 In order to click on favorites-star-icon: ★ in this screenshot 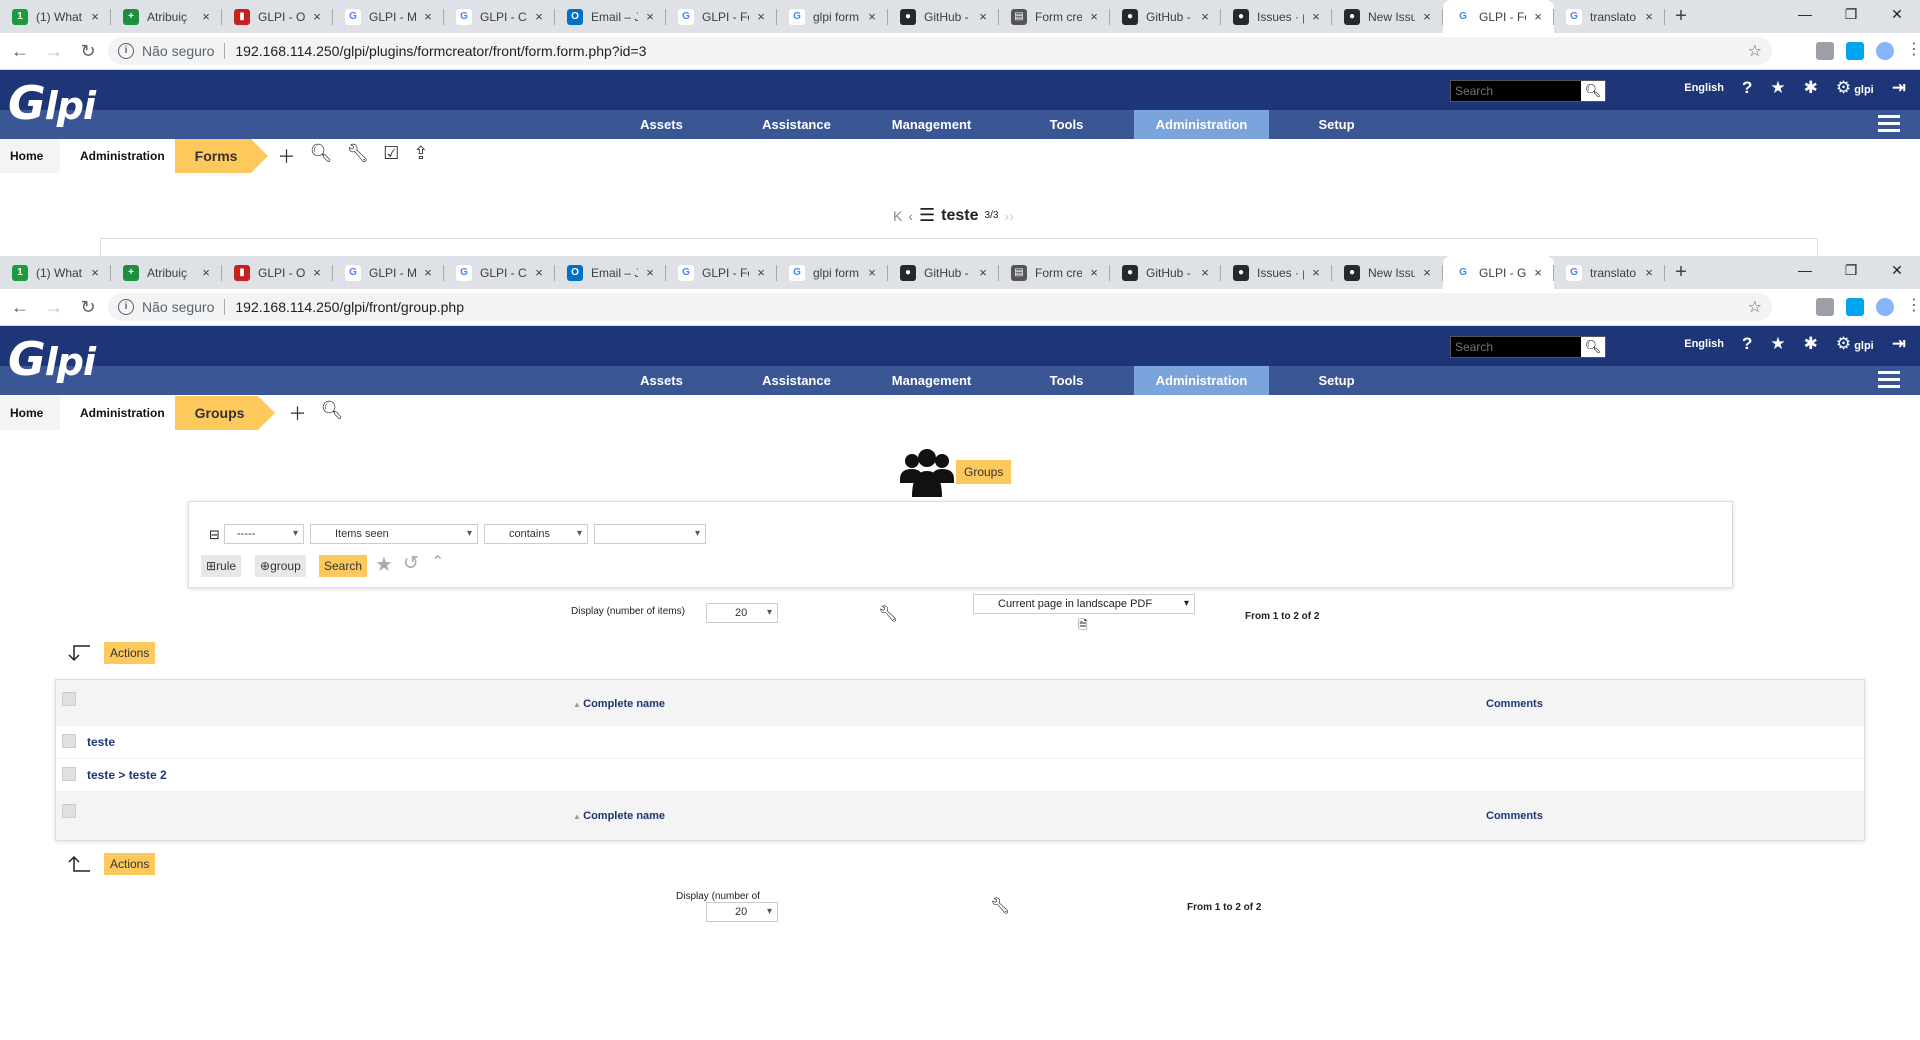, I will do `click(1777, 88)`.